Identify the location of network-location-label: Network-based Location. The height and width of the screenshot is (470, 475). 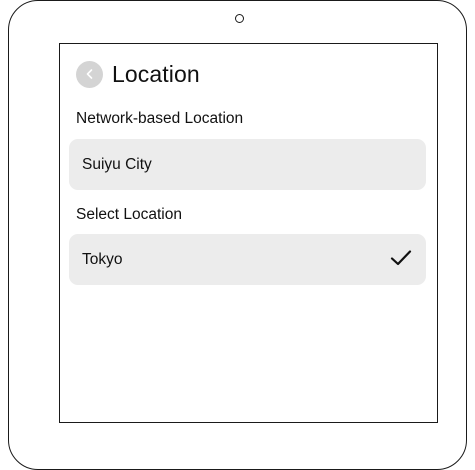
(160, 118).